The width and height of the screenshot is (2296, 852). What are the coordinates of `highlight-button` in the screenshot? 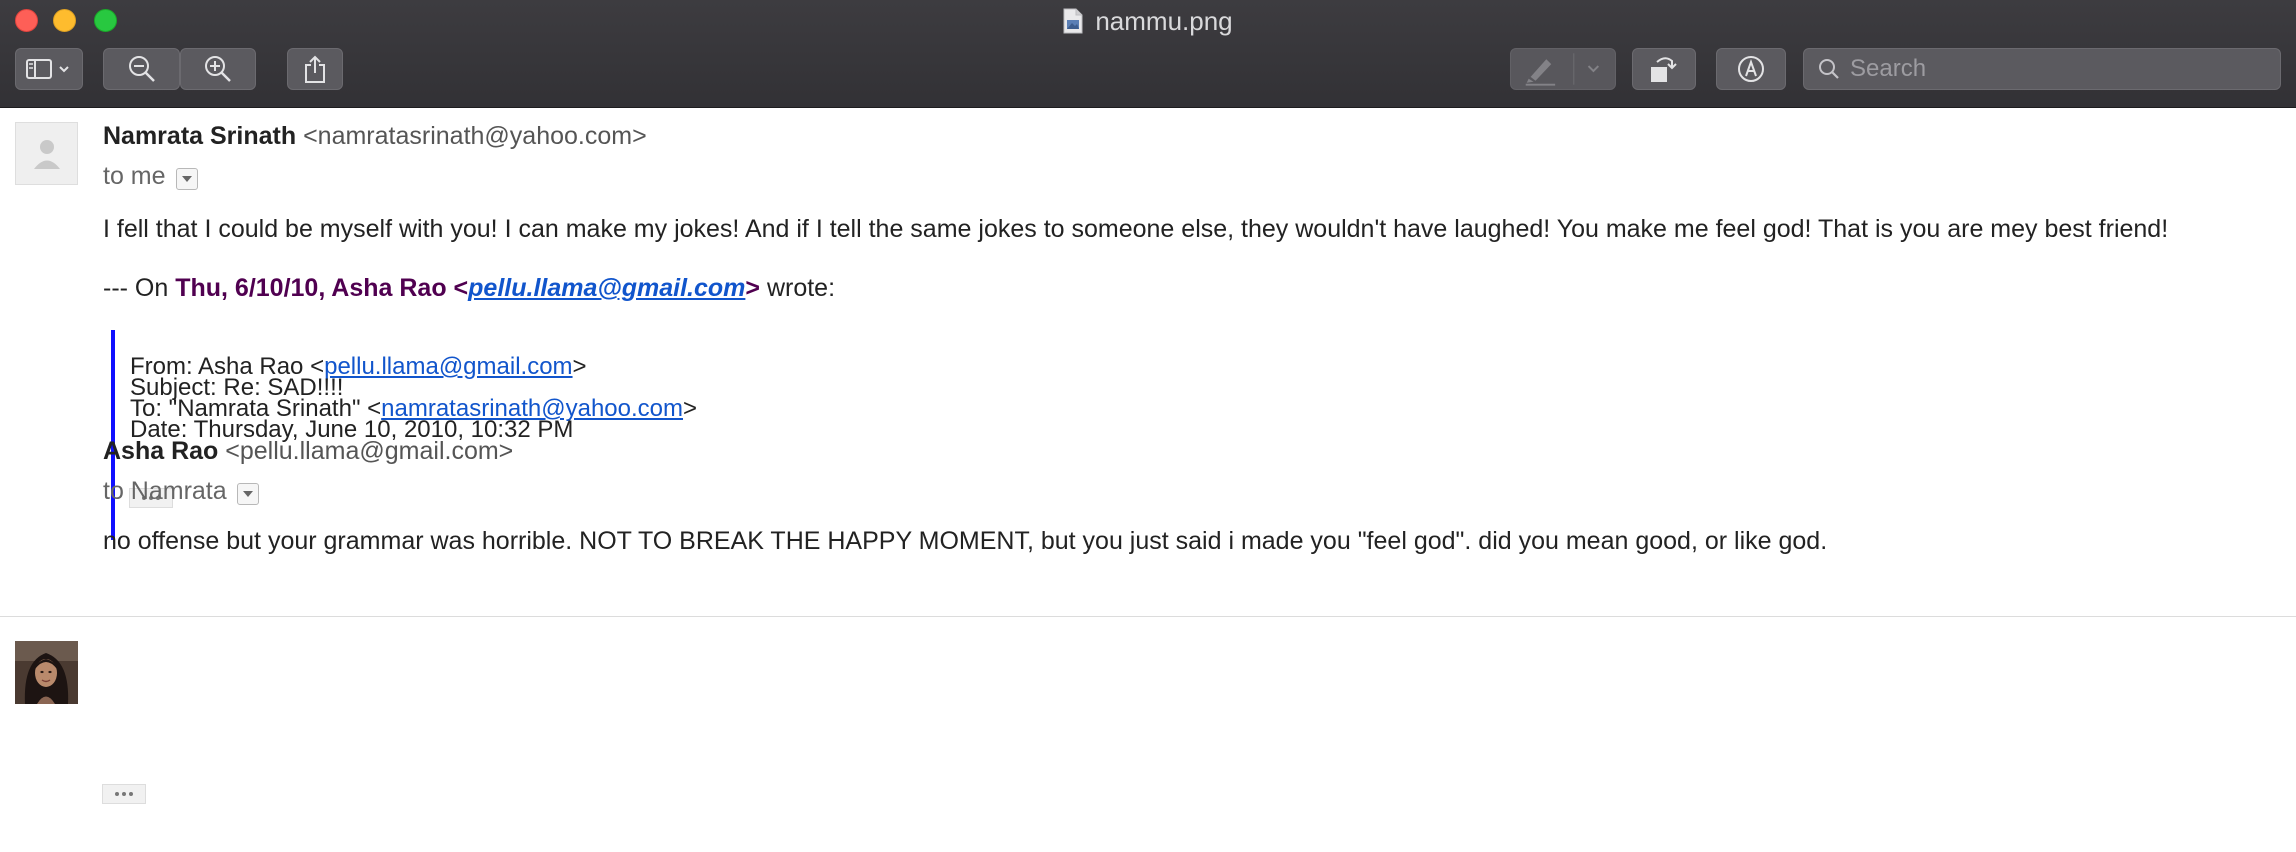 It's located at (1563, 69).